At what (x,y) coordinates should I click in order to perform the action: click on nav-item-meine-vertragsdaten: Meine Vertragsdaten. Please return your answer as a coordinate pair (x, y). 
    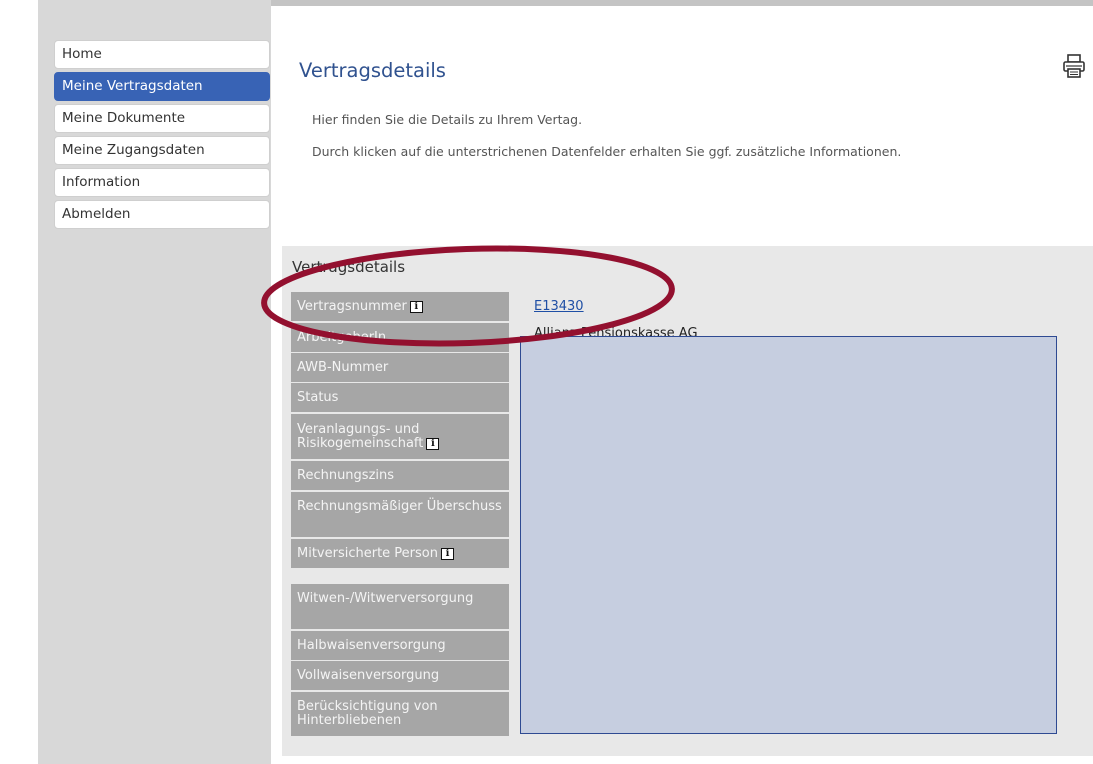
    Looking at the image, I should click on (162, 86).